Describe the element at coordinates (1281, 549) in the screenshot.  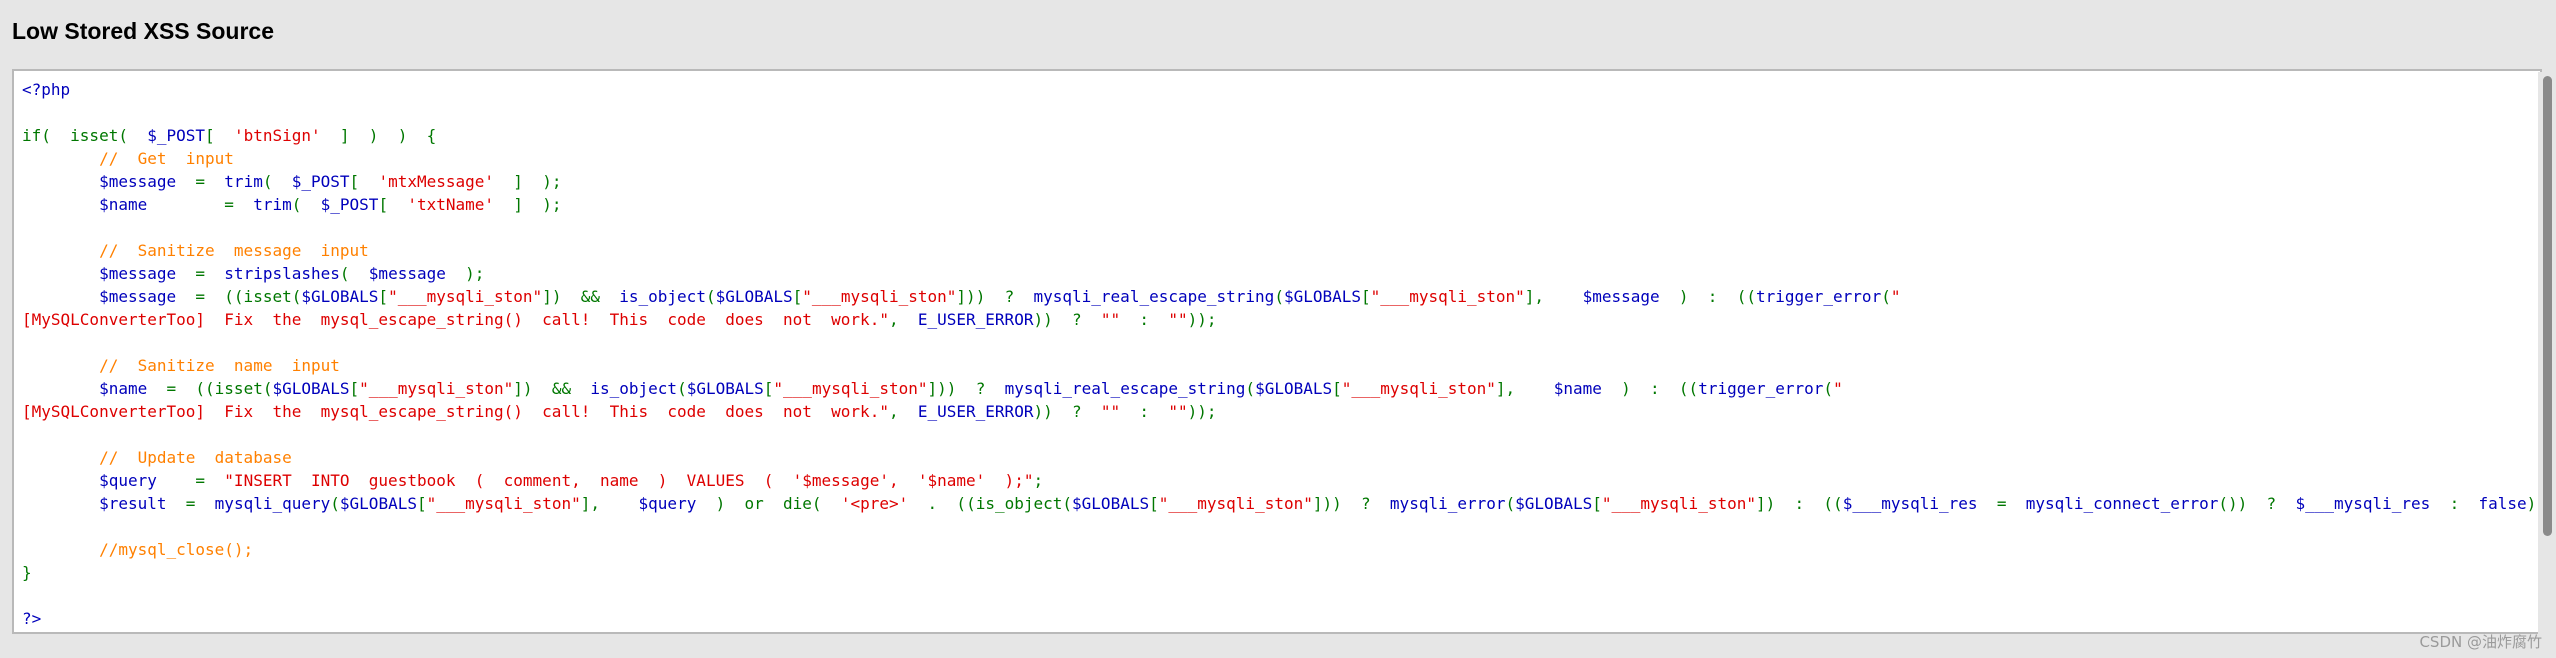
I see `code-line: //mysql_close();` at that location.